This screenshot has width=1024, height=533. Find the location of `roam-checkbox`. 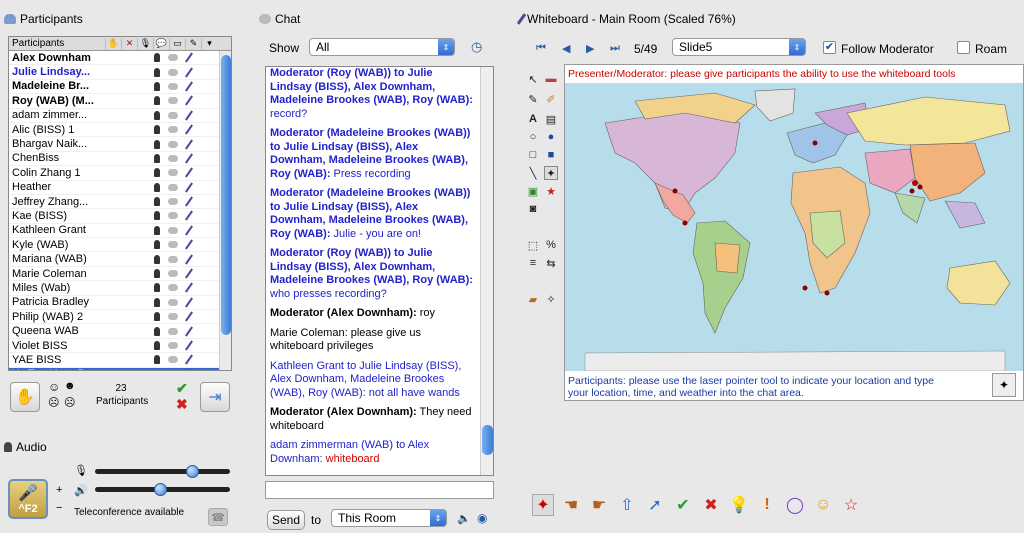

roam-checkbox is located at coordinates (963, 47).